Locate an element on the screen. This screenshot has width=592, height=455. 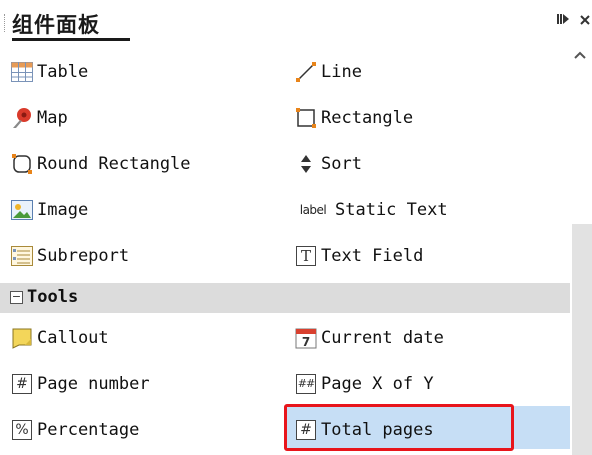
calendar-icon: 7 is located at coordinates (306, 338).